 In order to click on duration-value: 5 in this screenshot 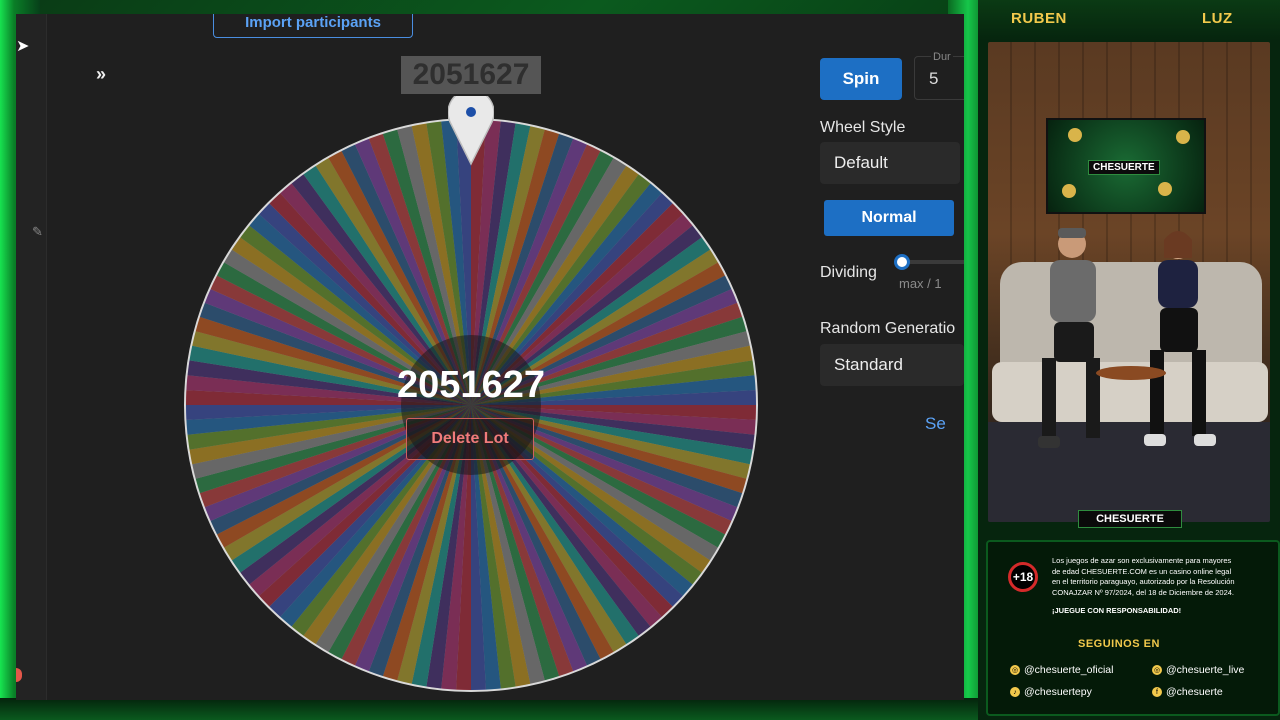, I will do `click(934, 78)`.